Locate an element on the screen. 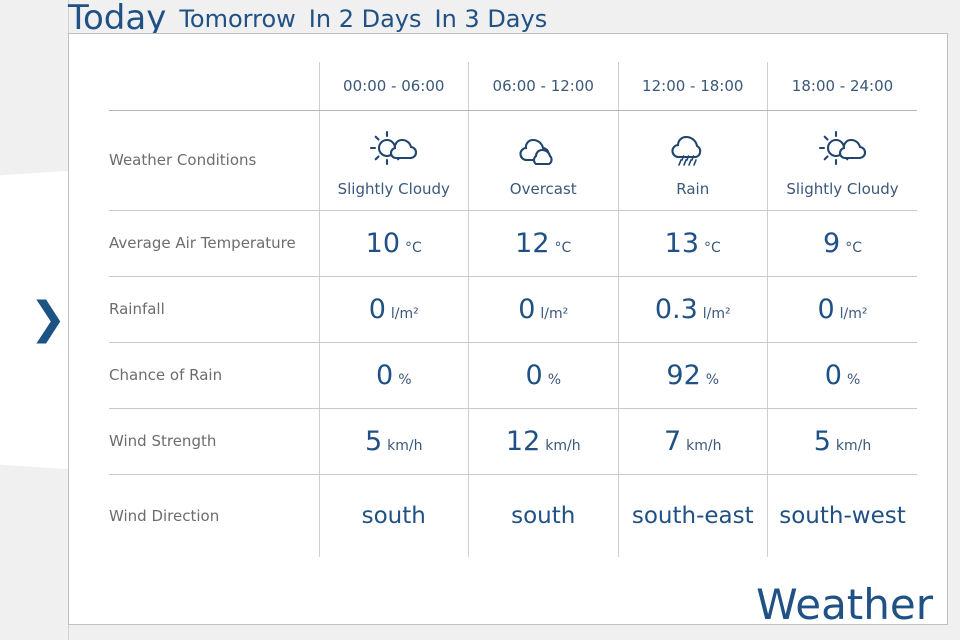 Image resolution: width=960 pixels, height=640 pixels. conditions-label-3: Slightly Cloudy is located at coordinates (842, 188).